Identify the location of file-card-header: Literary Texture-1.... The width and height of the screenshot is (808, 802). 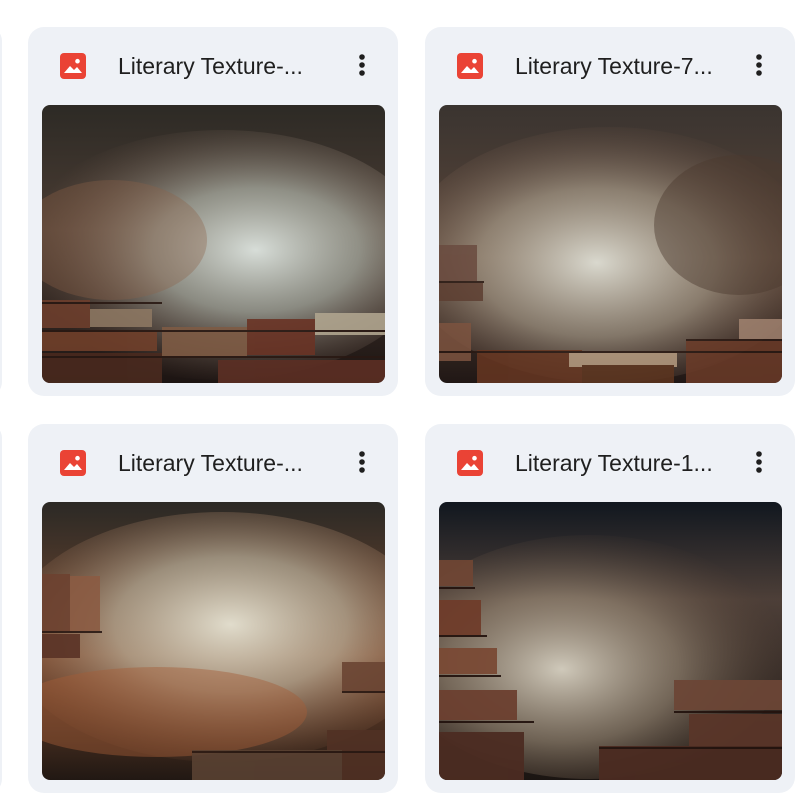
(610, 462).